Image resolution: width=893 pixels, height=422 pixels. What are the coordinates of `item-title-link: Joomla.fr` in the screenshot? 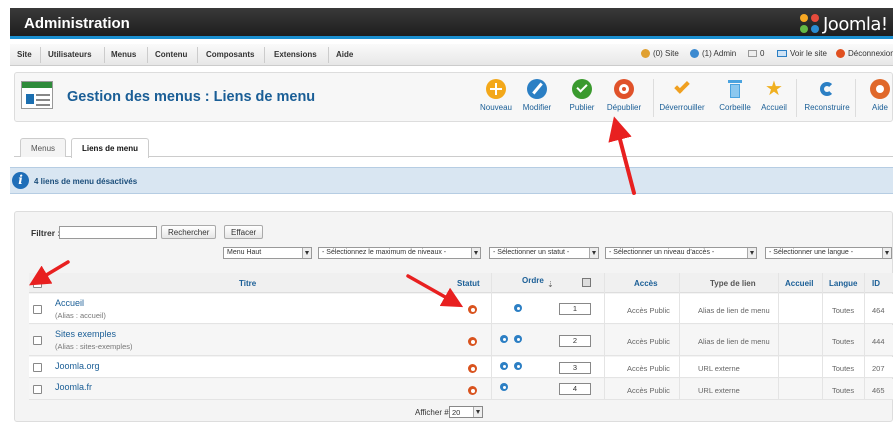 It's located at (73, 387).